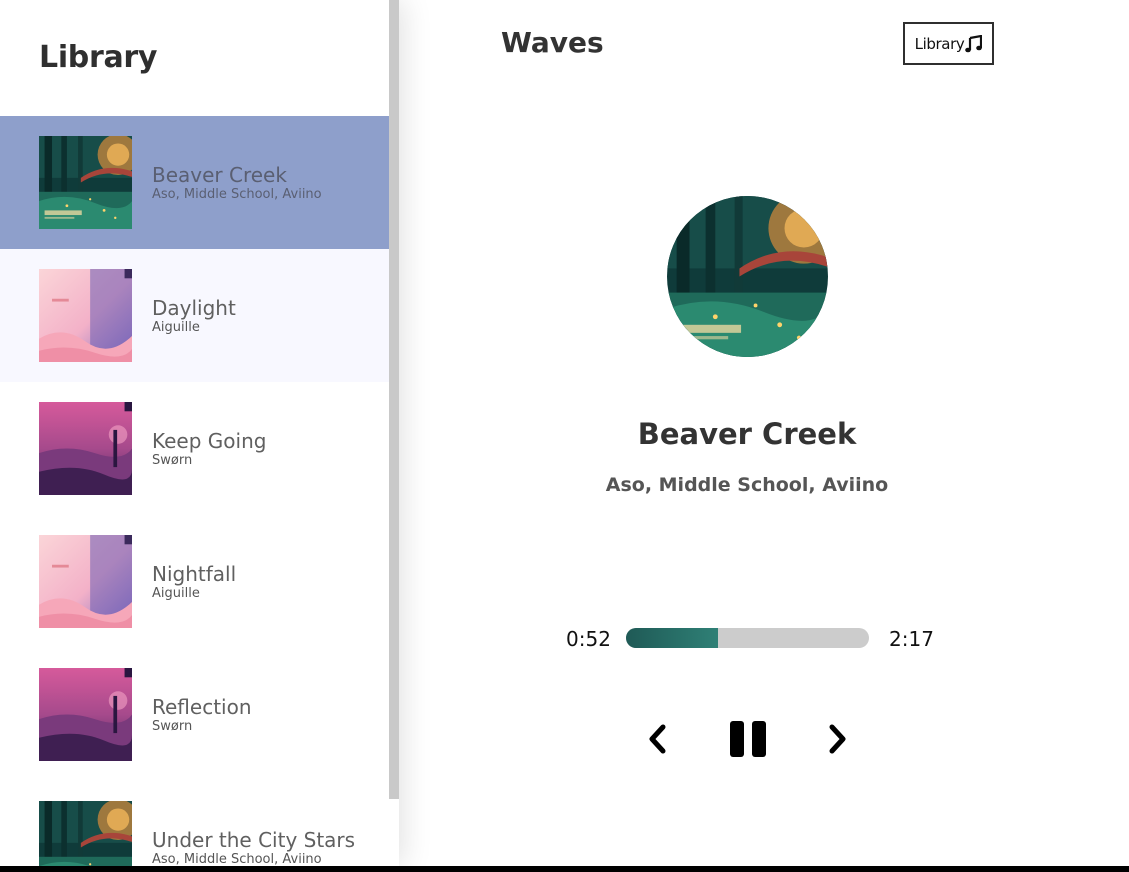 Image resolution: width=1129 pixels, height=872 pixels. I want to click on play-pause-button, so click(748, 739).